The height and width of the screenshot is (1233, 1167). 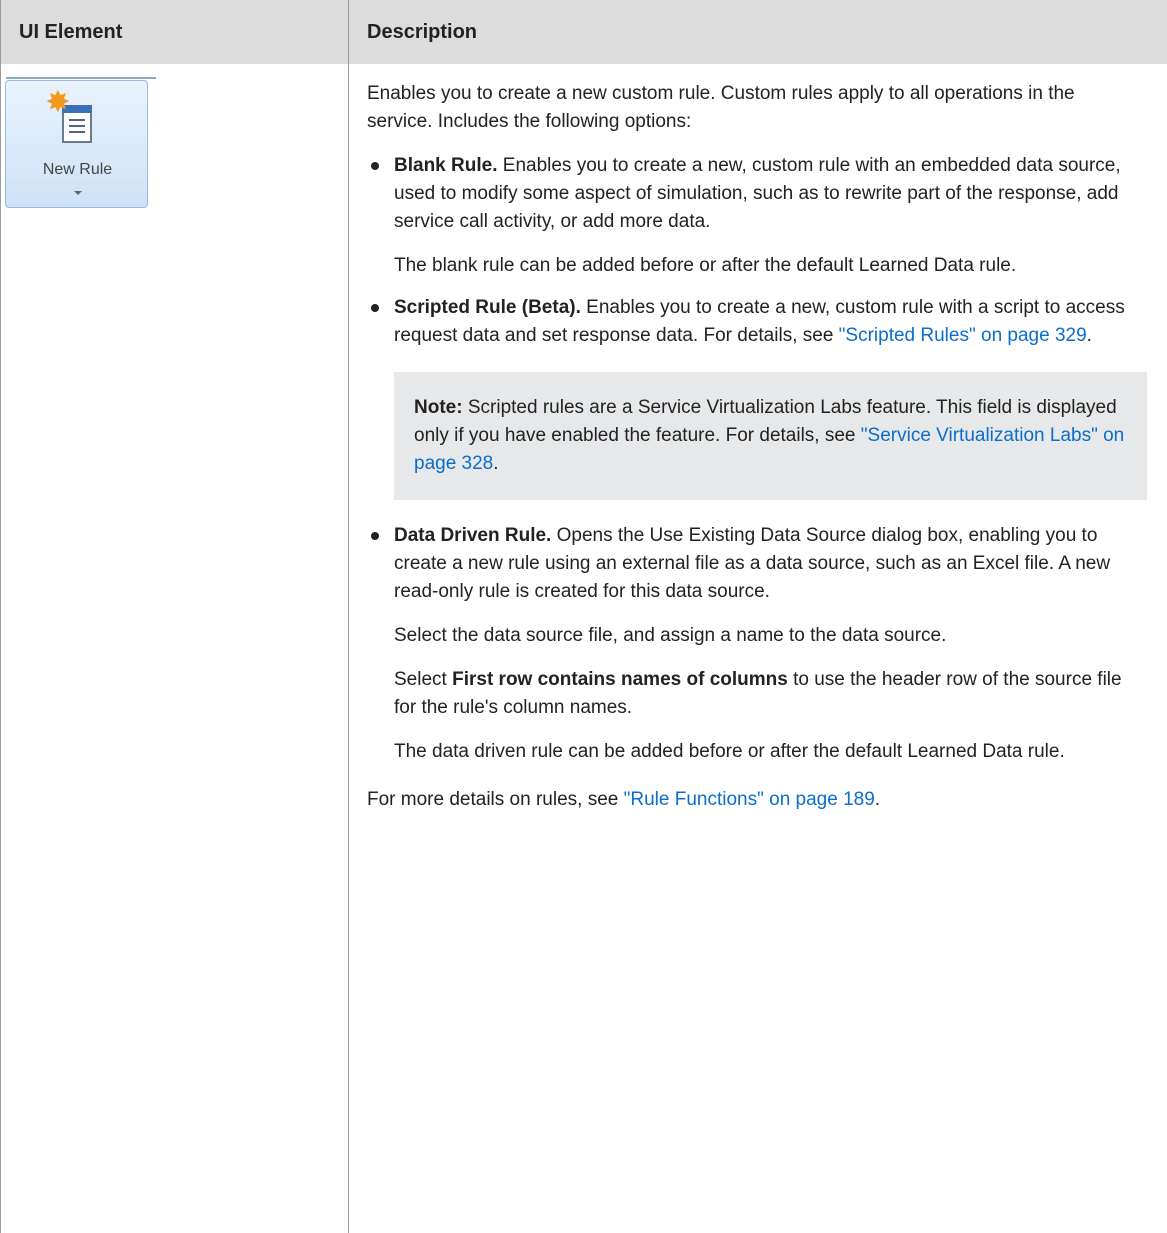 I want to click on header-ui-element: UI Element, so click(x=175, y=32).